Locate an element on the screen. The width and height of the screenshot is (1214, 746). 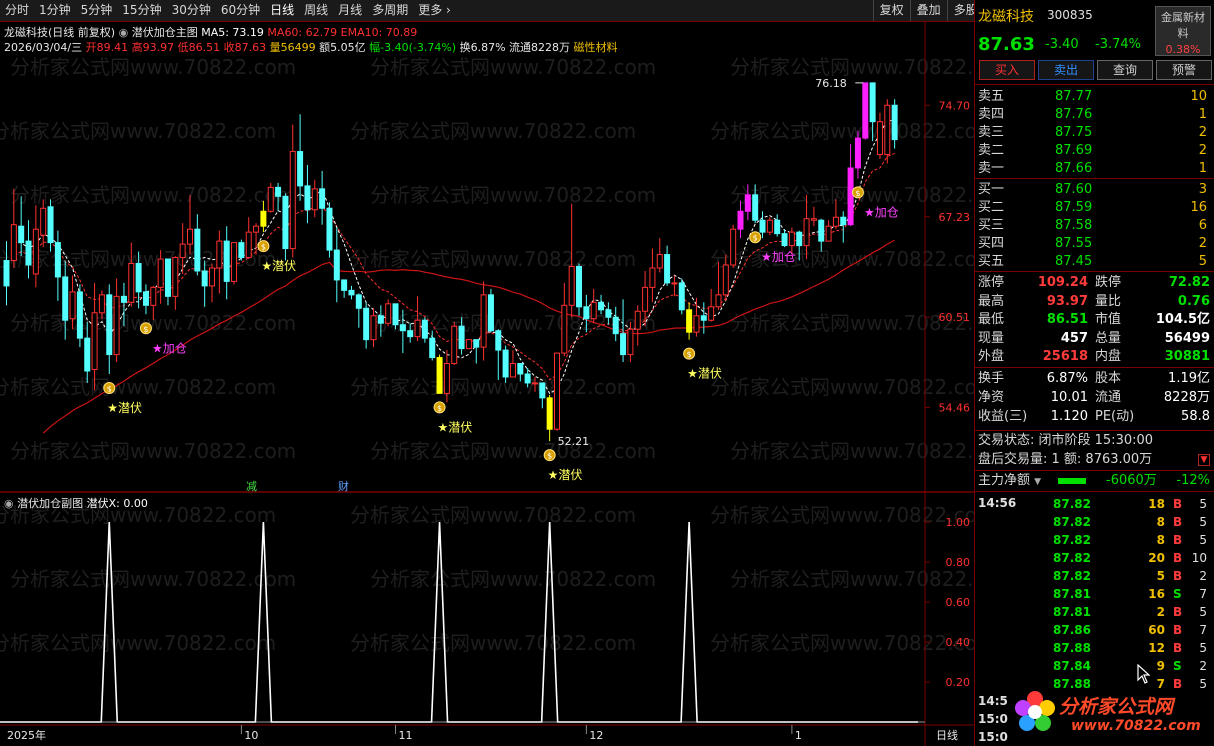
period-tab-0: 分时 is located at coordinates (17, 10).